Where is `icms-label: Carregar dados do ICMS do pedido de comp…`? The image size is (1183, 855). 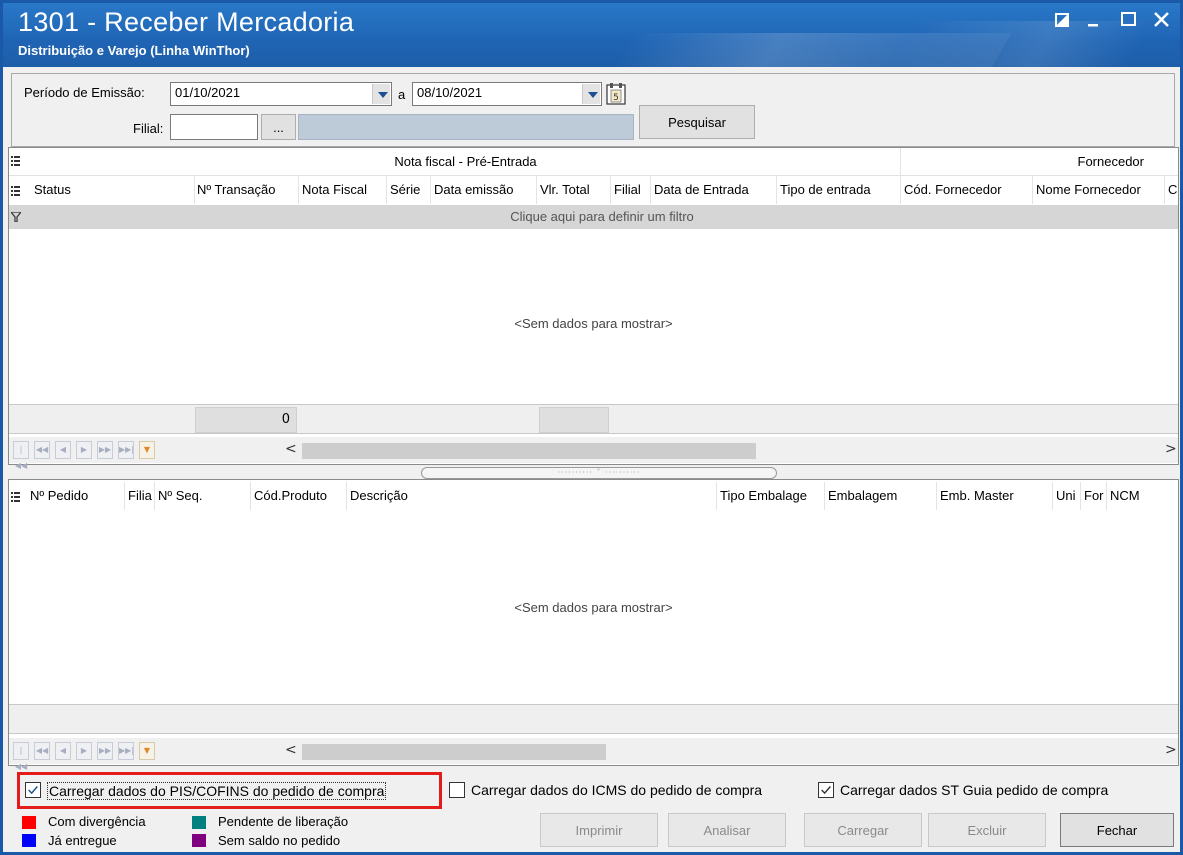
icms-label: Carregar dados do ICMS do pedido de comp… is located at coordinates (616, 790).